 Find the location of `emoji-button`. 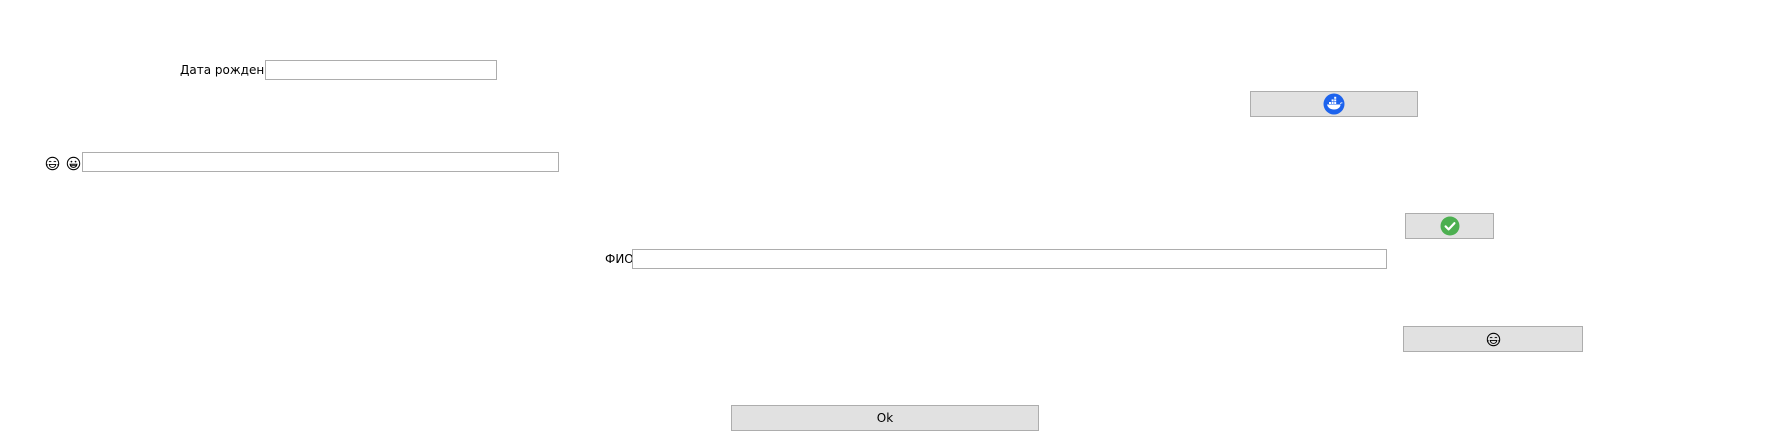

emoji-button is located at coordinates (1493, 339).